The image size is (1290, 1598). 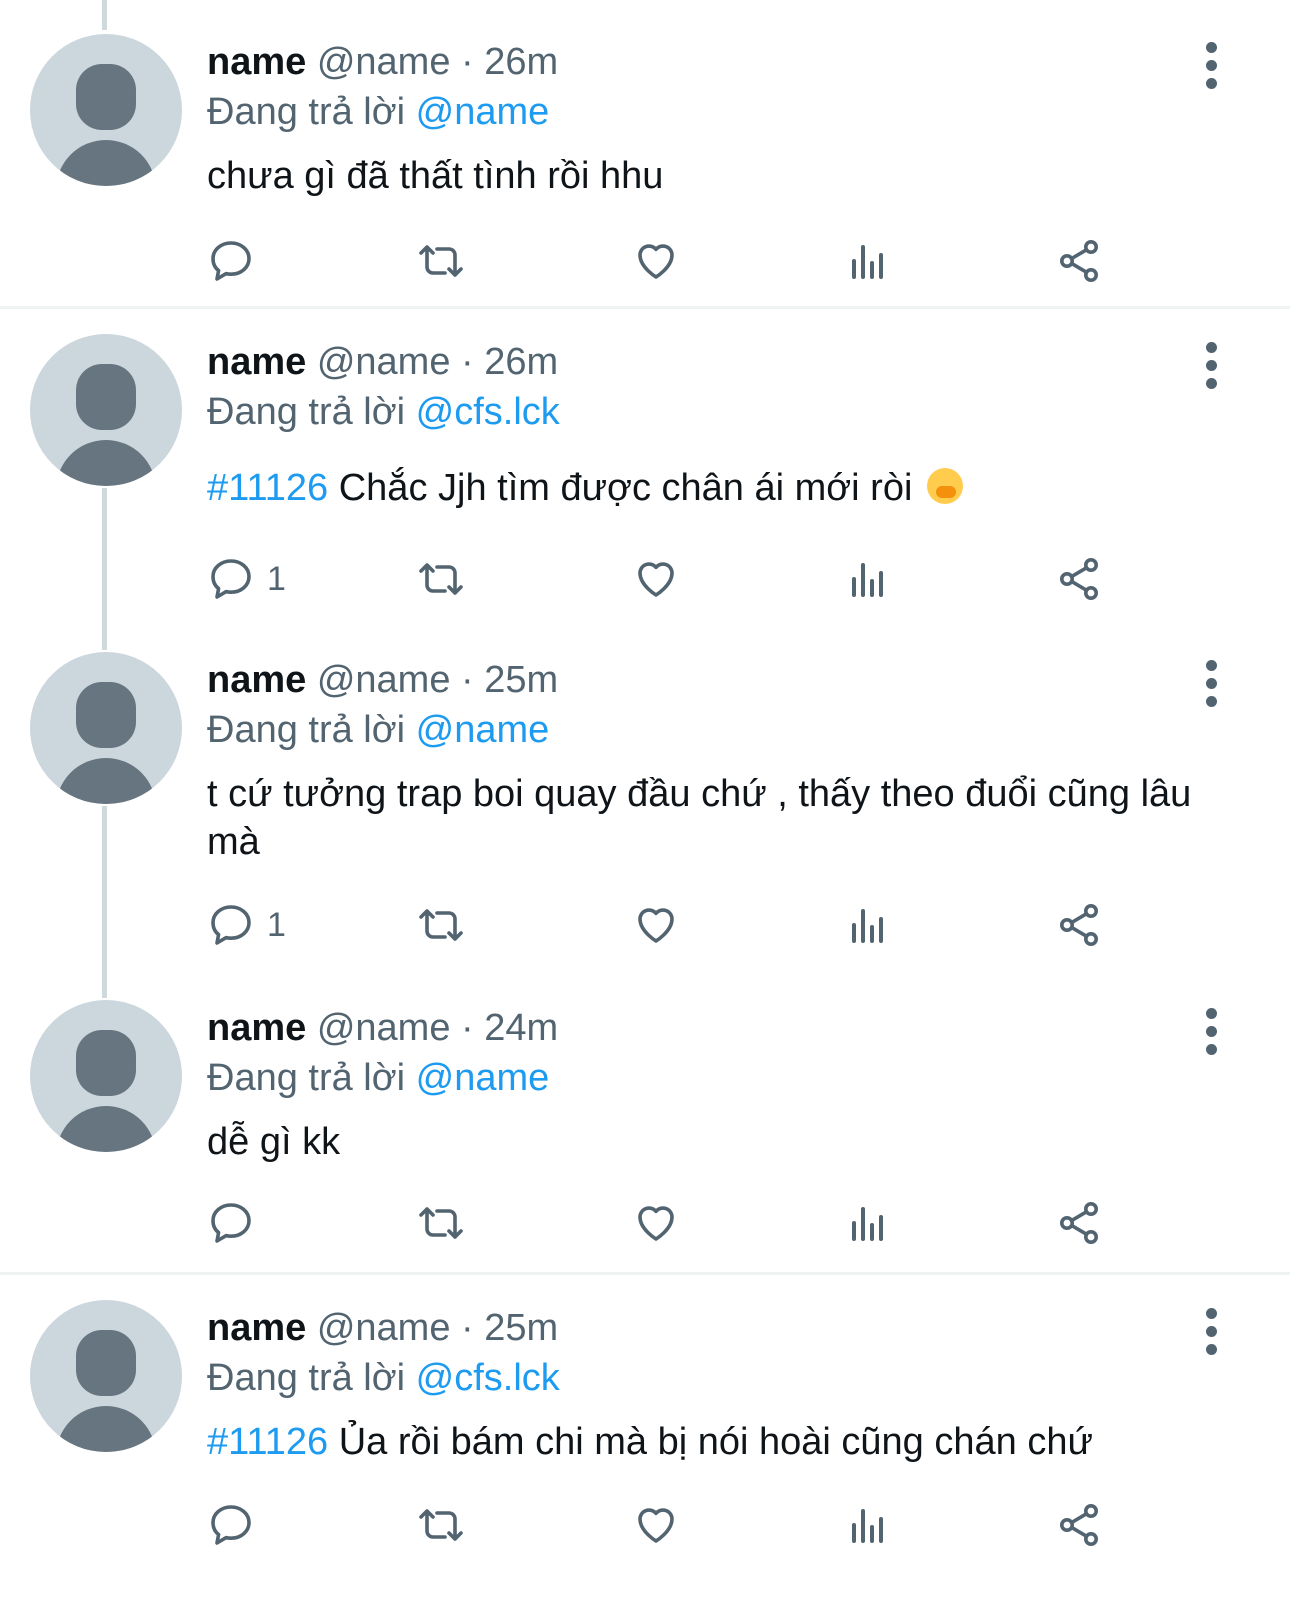 What do you see at coordinates (718, 1142) in the screenshot?
I see `tweet-text: dễ gì kk` at bounding box center [718, 1142].